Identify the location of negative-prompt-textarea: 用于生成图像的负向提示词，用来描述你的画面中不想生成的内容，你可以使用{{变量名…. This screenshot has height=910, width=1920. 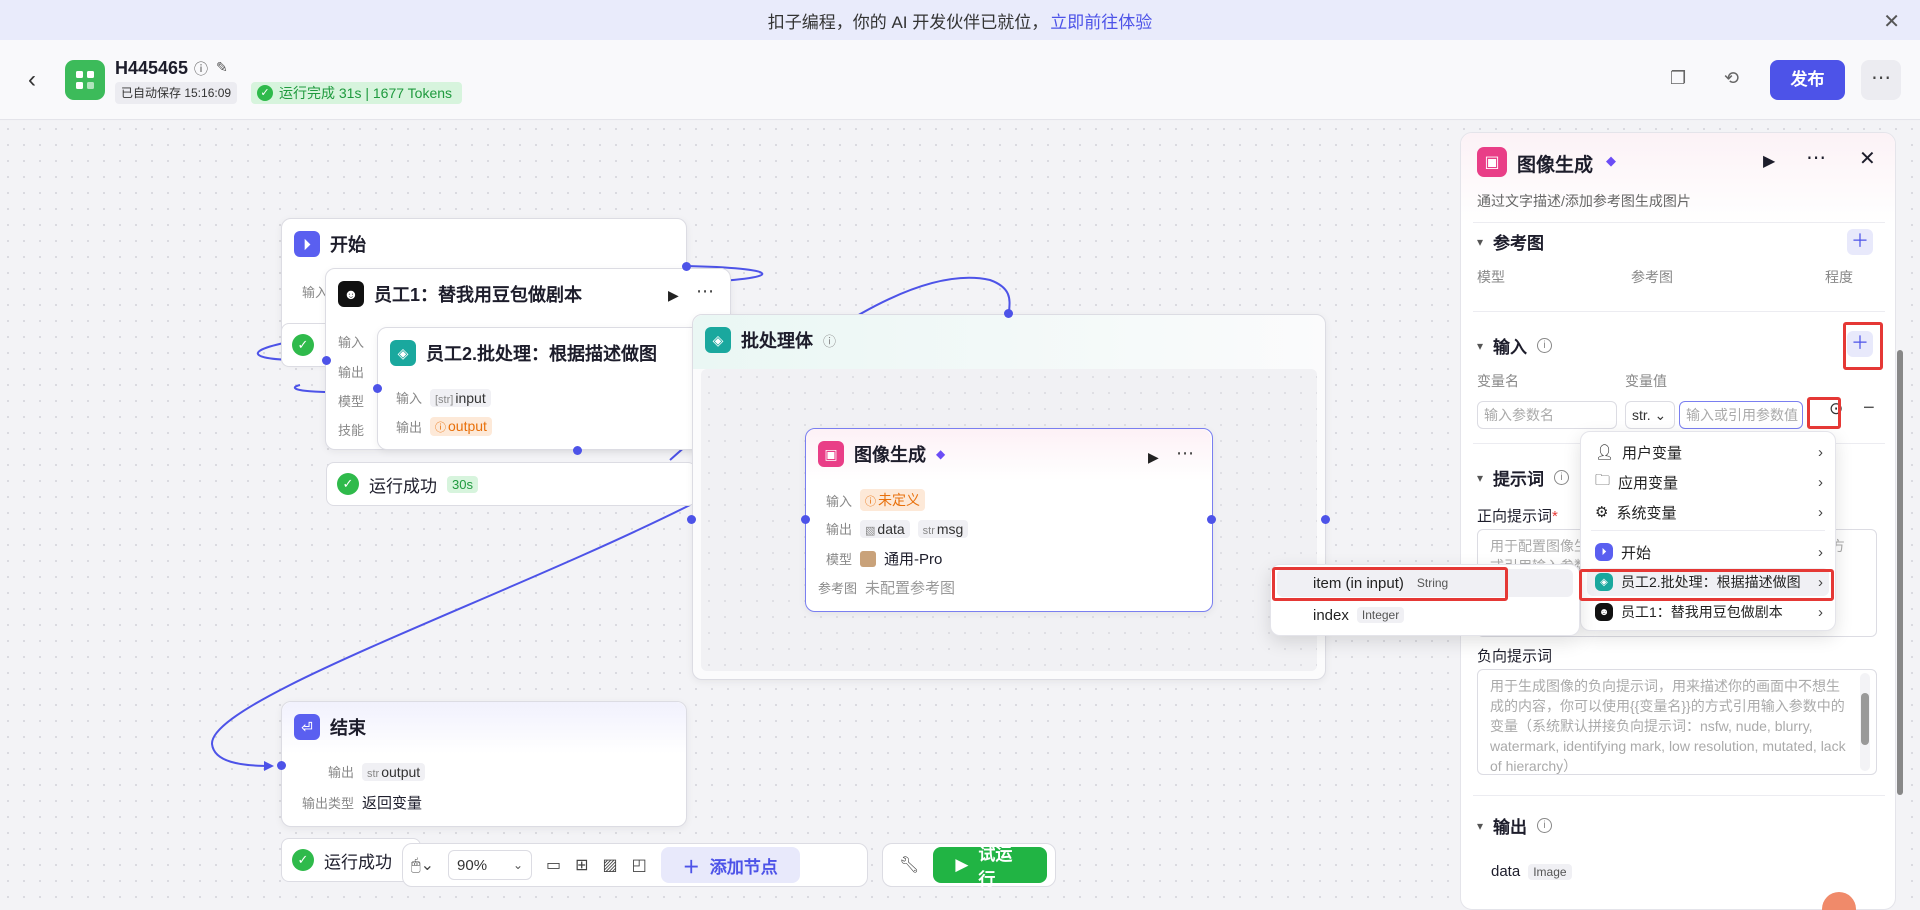
(1677, 722).